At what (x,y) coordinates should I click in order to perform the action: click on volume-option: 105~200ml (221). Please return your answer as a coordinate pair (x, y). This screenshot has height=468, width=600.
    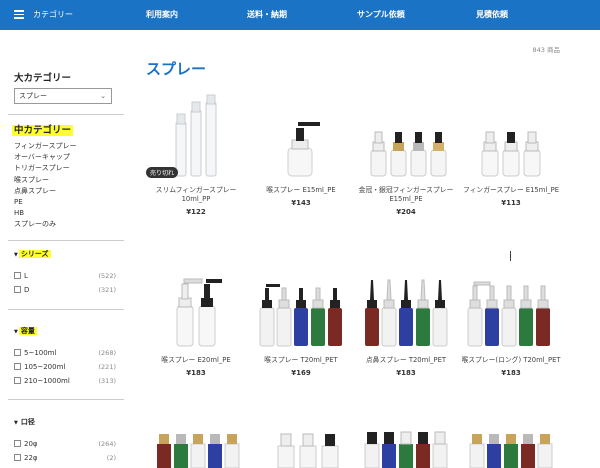
    Looking at the image, I should click on (65, 367).